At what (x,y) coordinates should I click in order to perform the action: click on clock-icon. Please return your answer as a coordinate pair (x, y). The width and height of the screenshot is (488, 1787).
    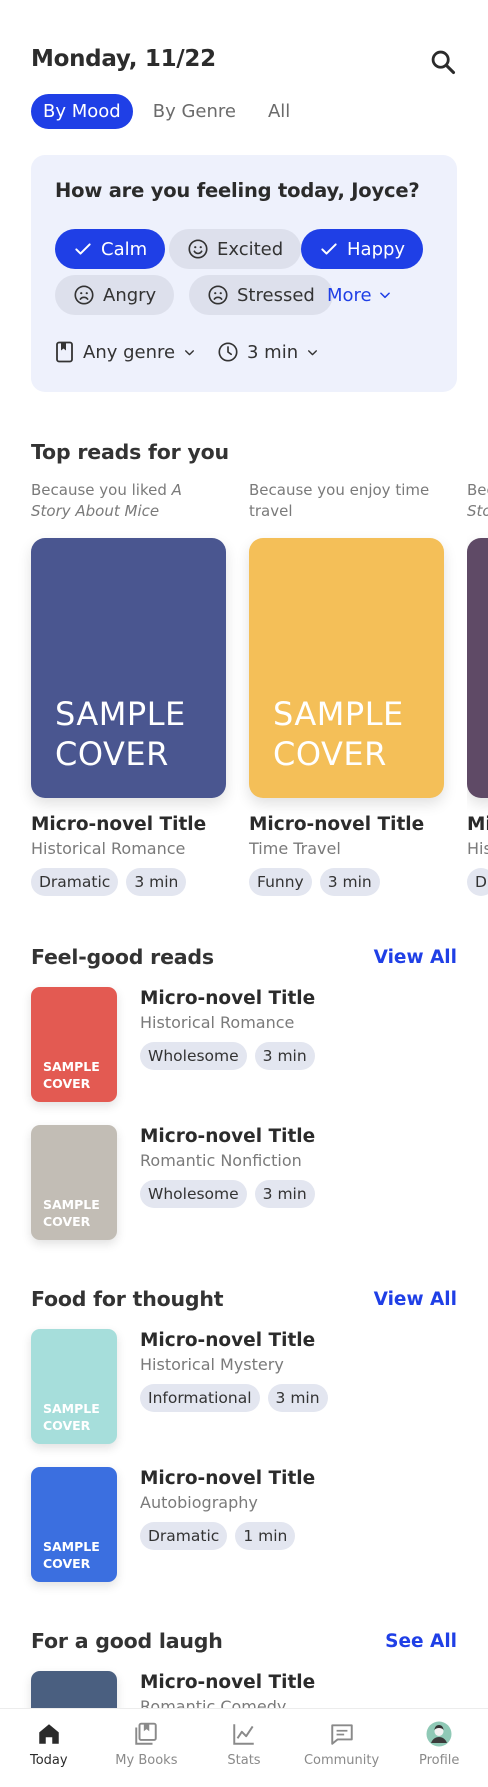
    Looking at the image, I should click on (228, 352).